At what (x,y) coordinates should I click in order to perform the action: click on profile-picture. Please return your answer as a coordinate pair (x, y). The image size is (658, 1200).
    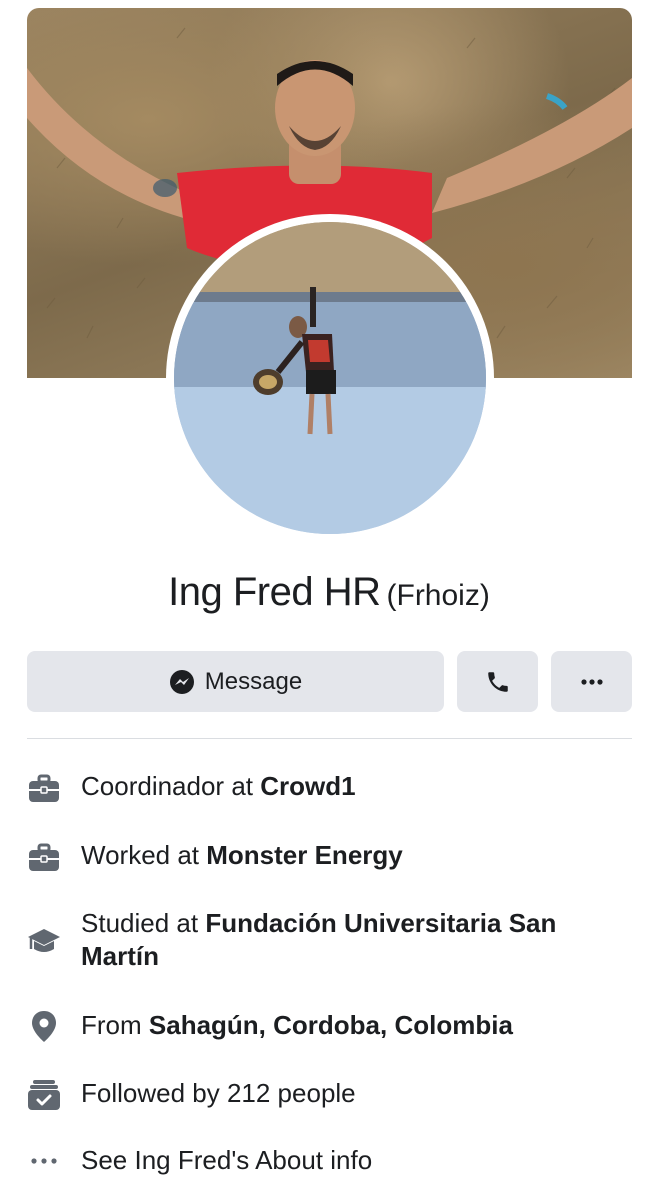
    Looking at the image, I should click on (330, 378).